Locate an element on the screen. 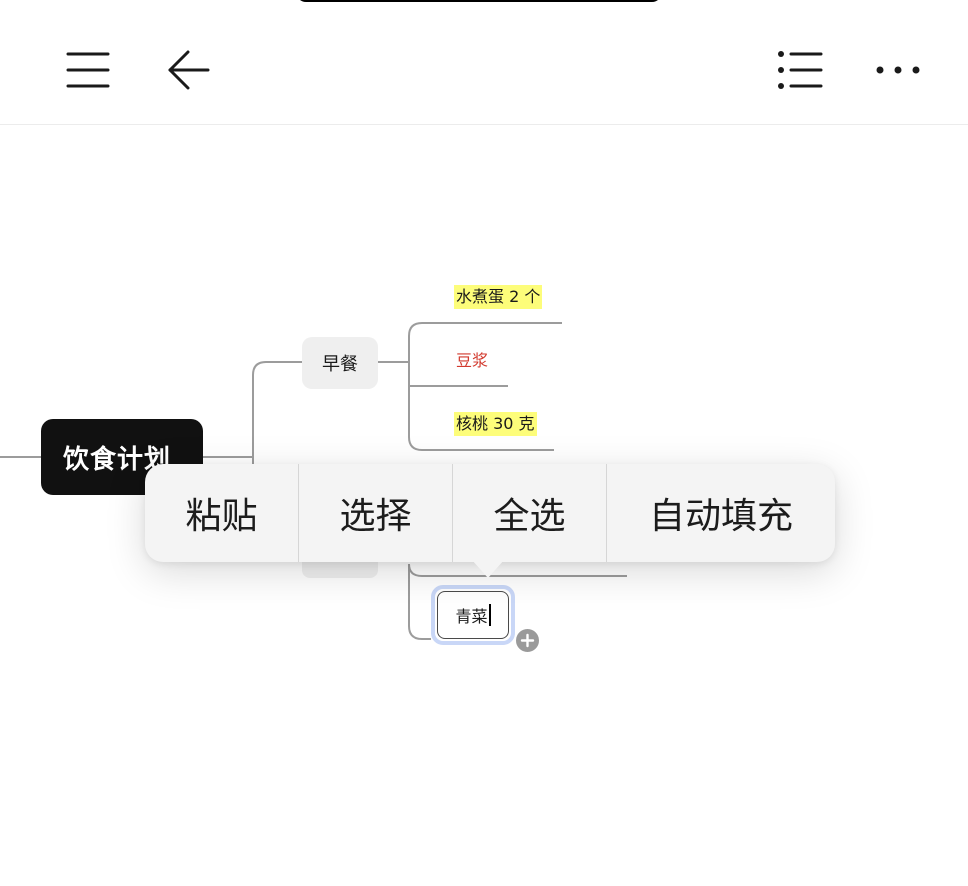  select-all-menu-item: 全选 is located at coordinates (530, 513).